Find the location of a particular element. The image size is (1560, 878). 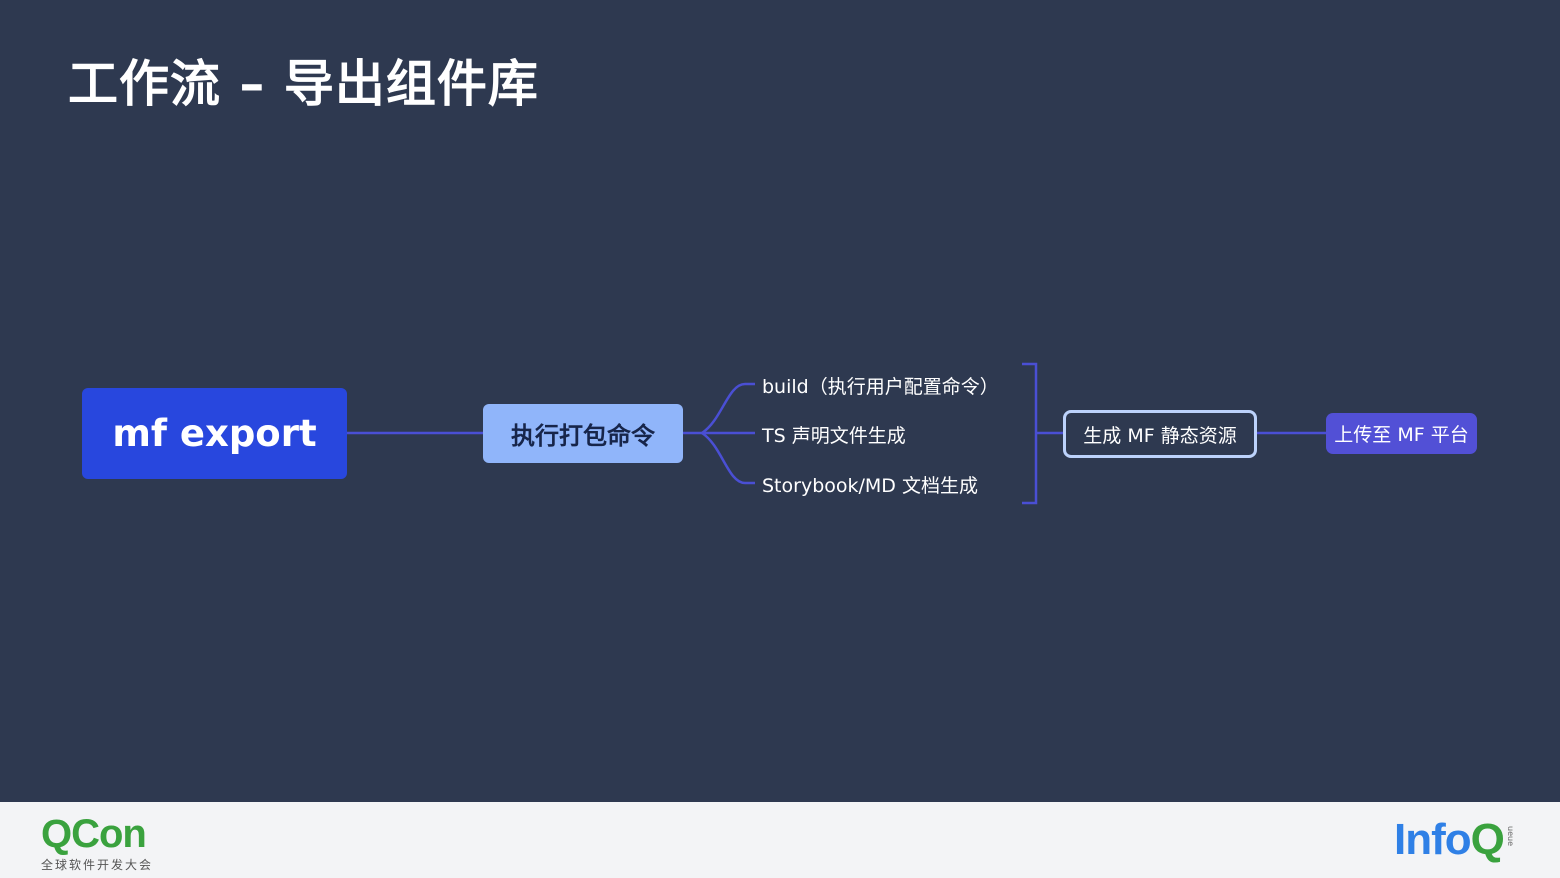

branch-ts-declarations: TS 声明文件生成 is located at coordinates (834, 436).